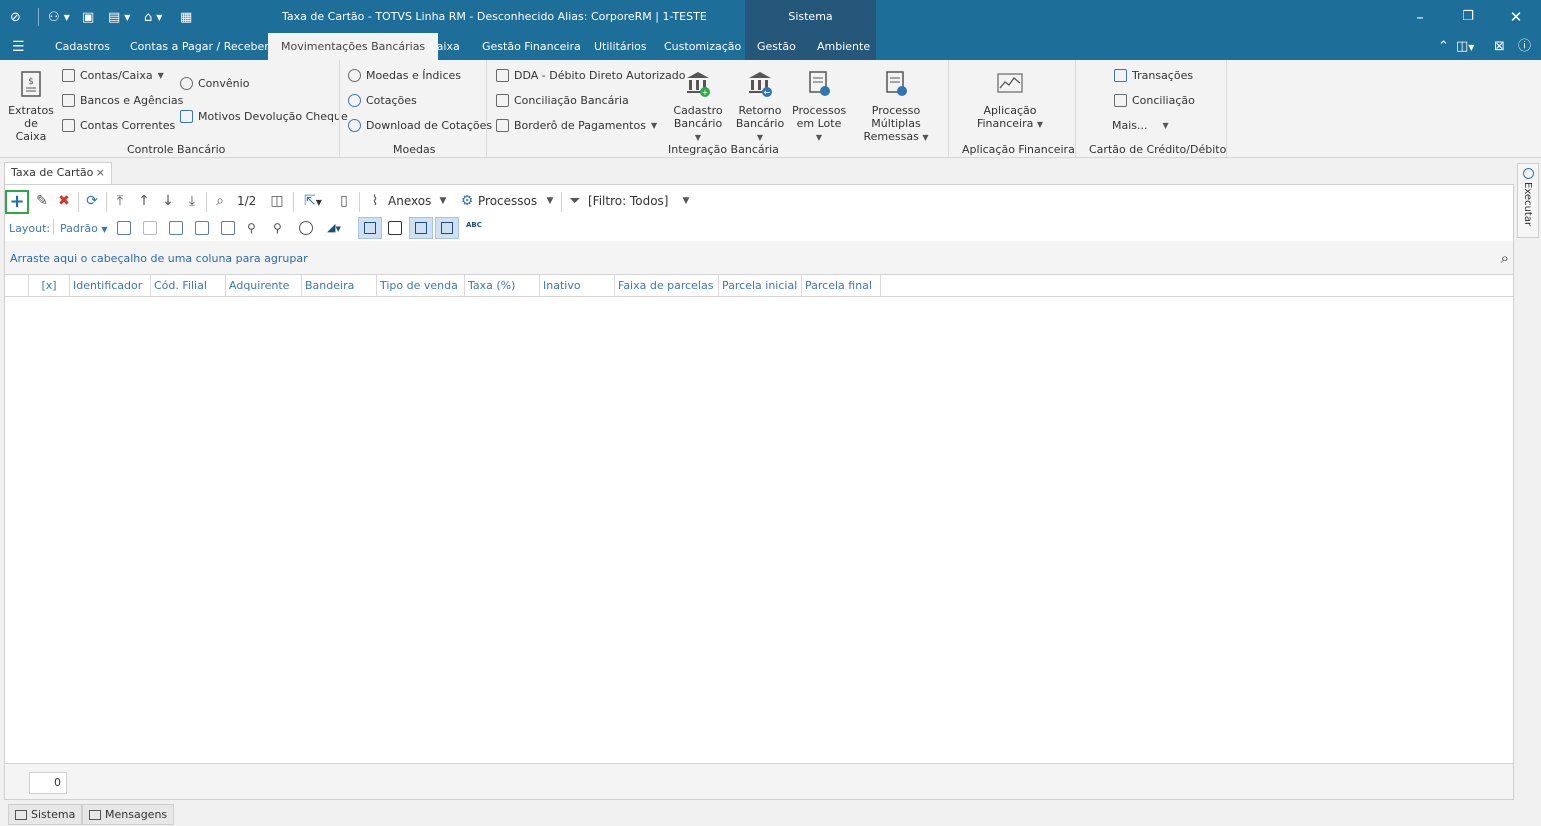  Describe the element at coordinates (113, 75) in the screenshot. I see `contas-caixa-button: Contas/Caixa ▼` at that location.